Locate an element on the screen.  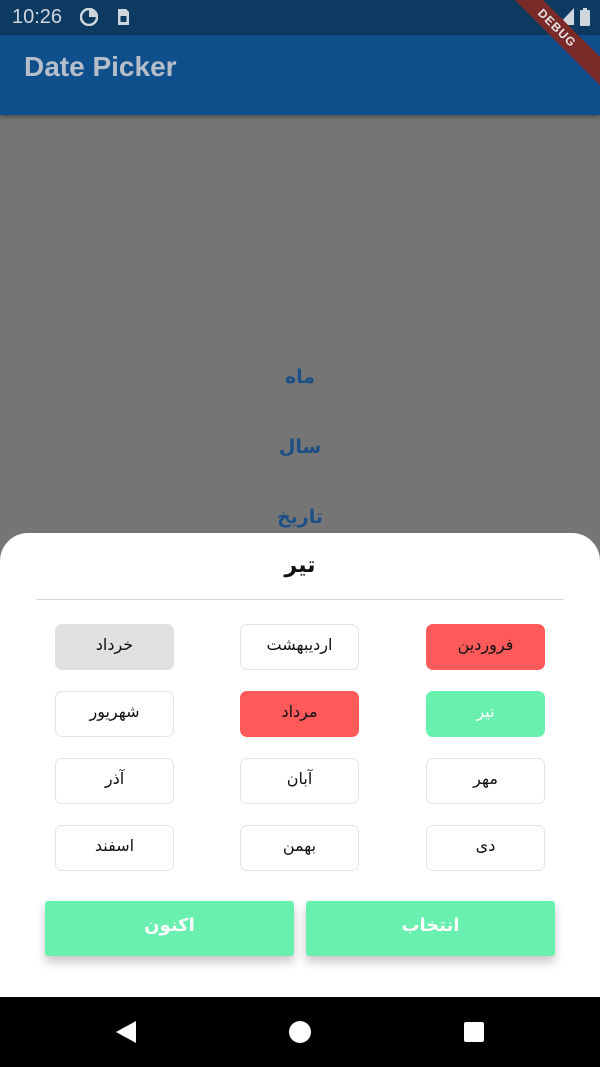
month-azar: آذر is located at coordinates (114, 781).